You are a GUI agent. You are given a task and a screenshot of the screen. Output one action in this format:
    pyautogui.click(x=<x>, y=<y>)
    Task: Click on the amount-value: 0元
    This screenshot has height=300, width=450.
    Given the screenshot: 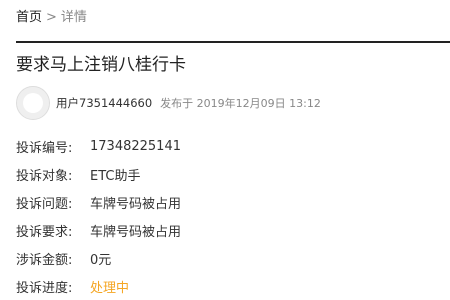 What is the action you would take?
    pyautogui.click(x=101, y=260)
    